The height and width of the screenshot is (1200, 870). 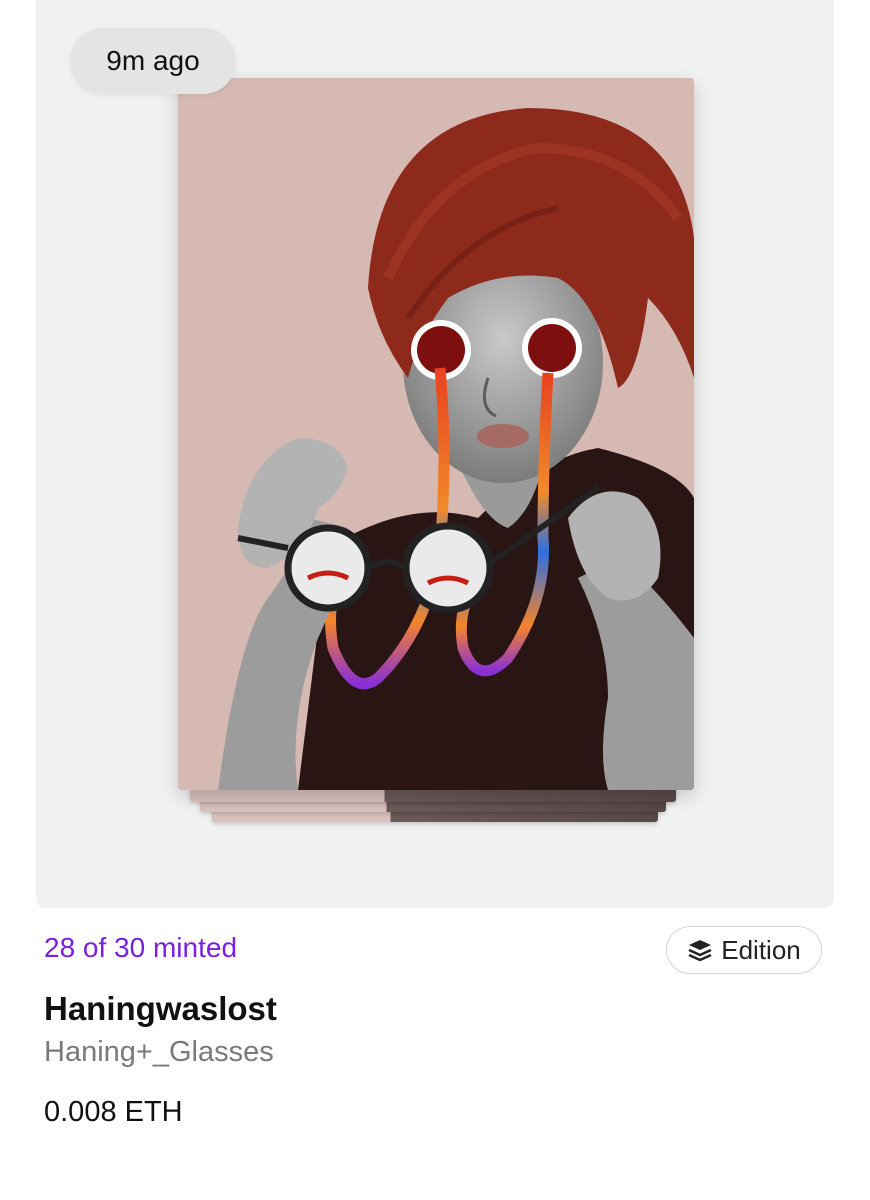 What do you see at coordinates (141, 947) in the screenshot?
I see `minted-count: 28 of 30 minted` at bounding box center [141, 947].